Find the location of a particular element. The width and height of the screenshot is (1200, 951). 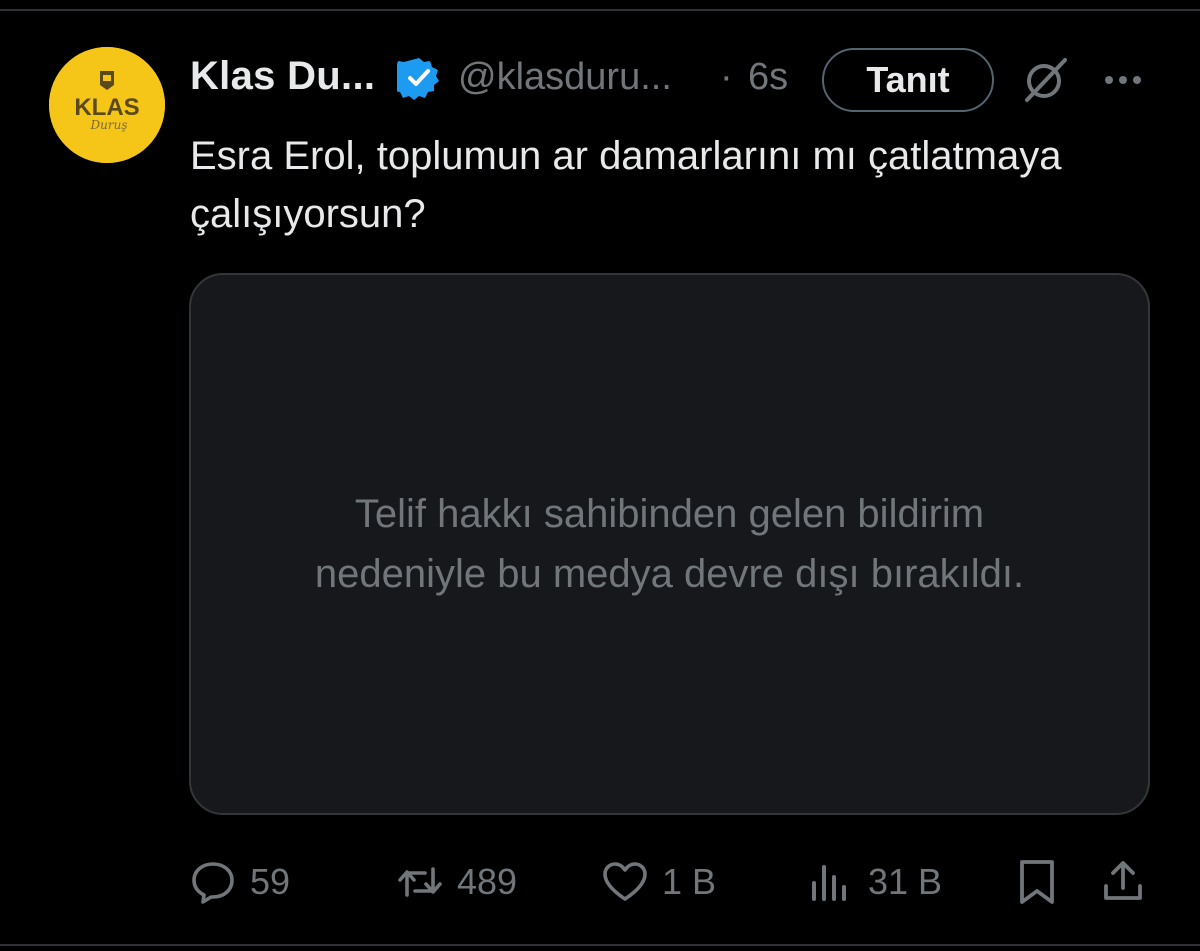

like-button: 1 B is located at coordinates (659, 882).